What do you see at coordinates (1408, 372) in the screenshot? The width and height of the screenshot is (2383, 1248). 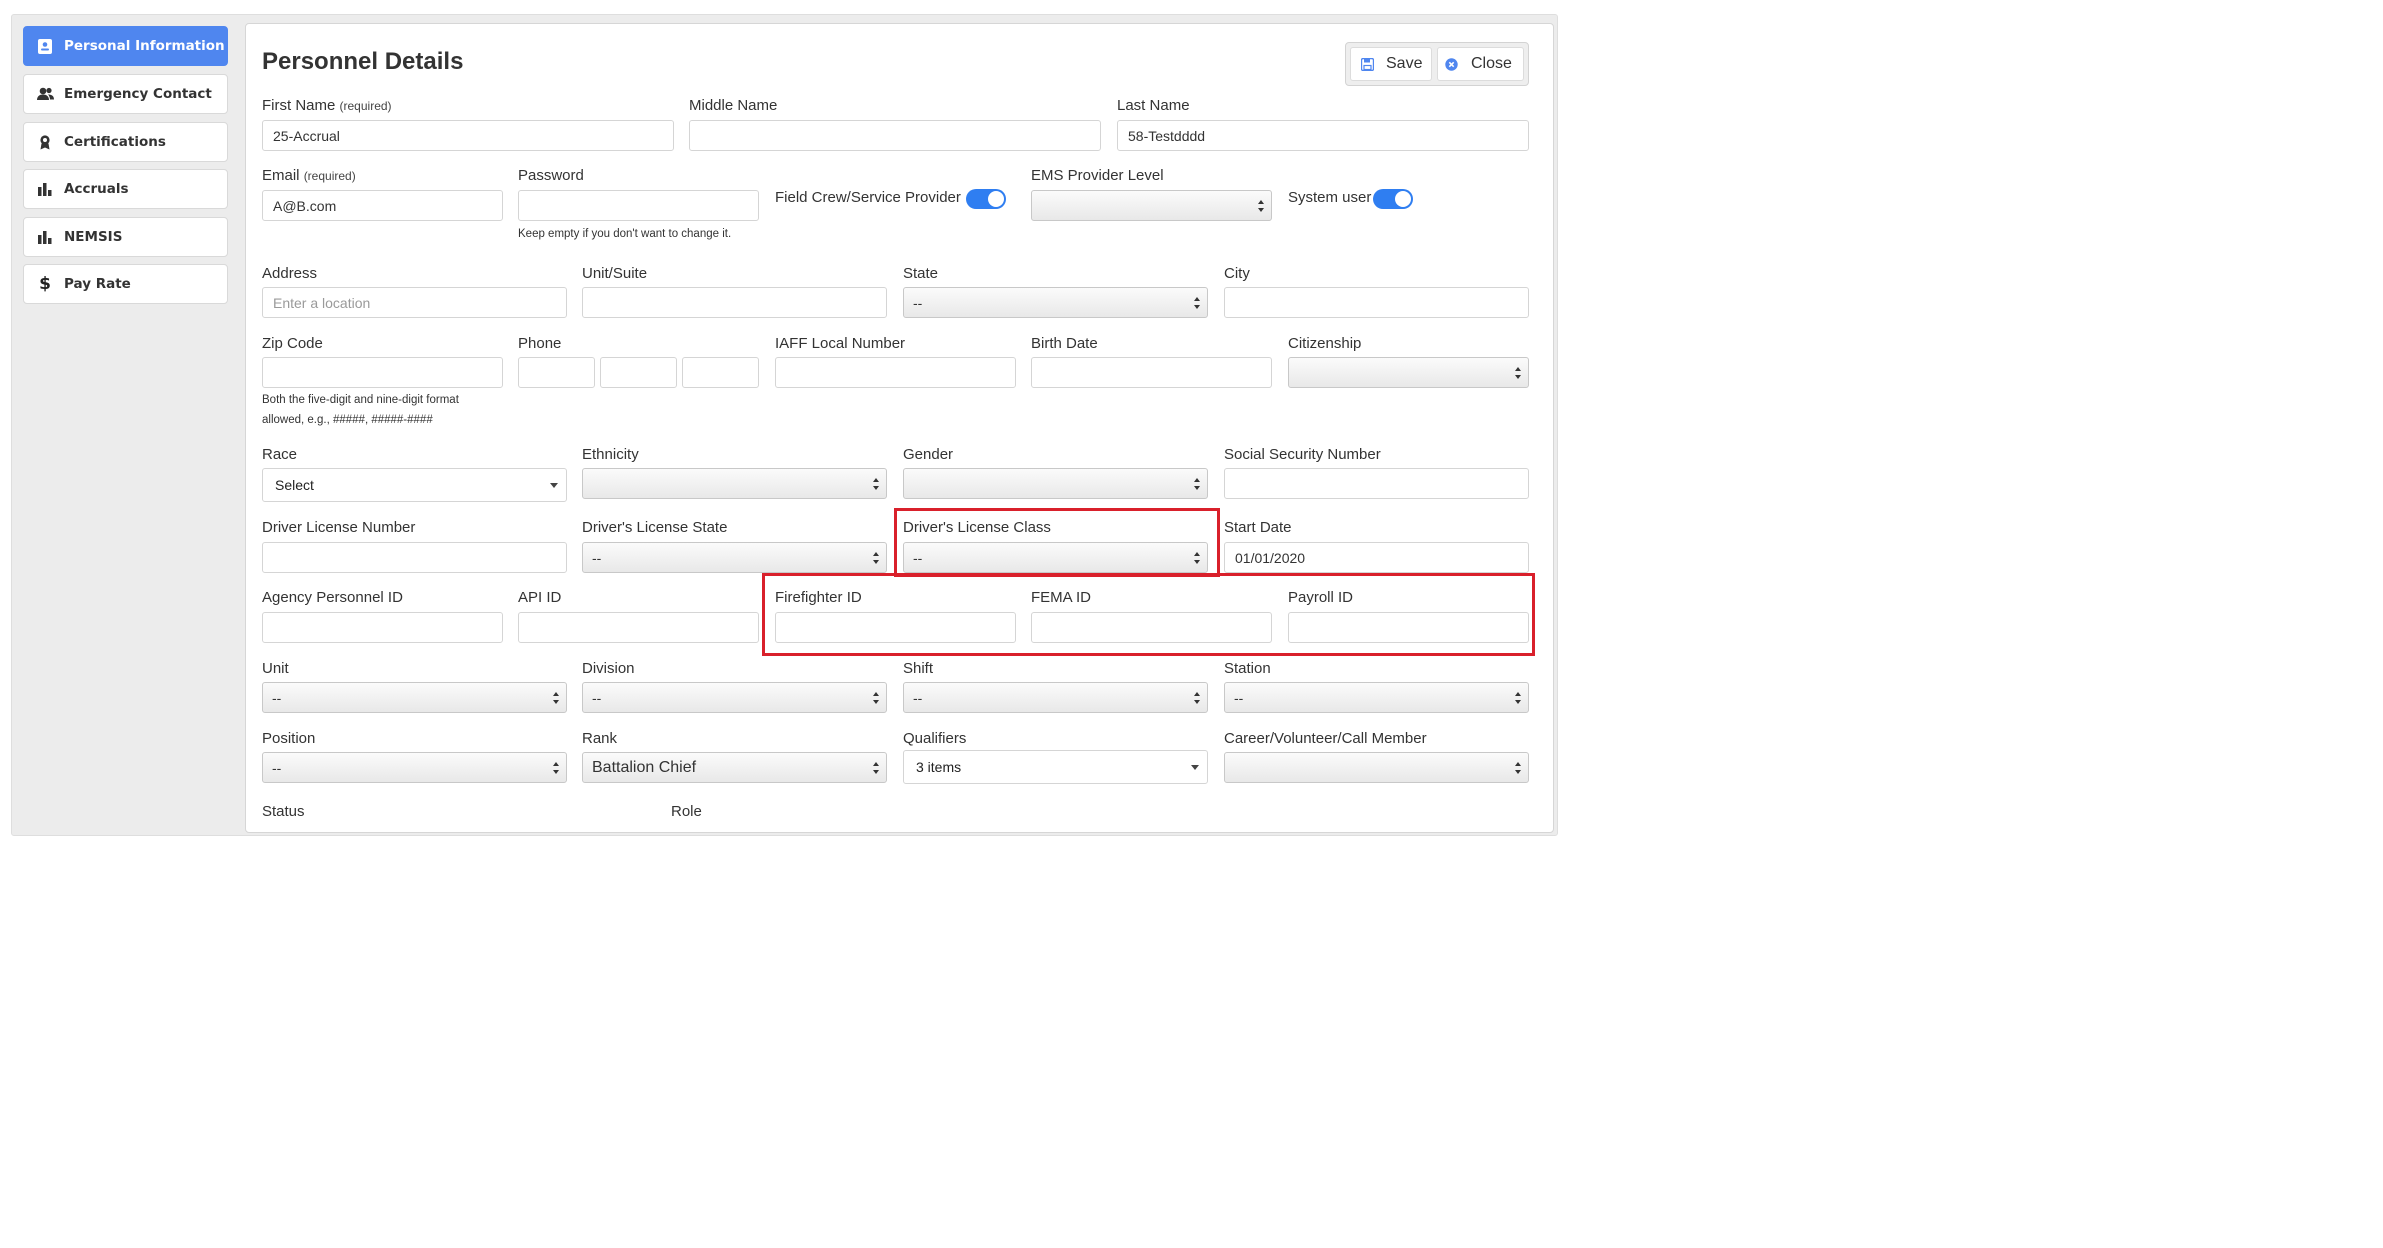 I see `citizenship-select` at bounding box center [1408, 372].